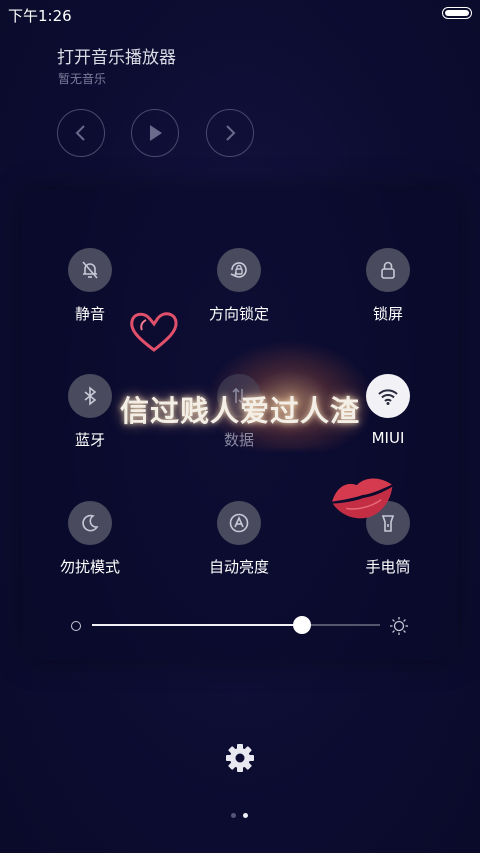 The width and height of the screenshot is (480, 853). What do you see at coordinates (76, 626) in the screenshot?
I see `brightness-low-icon` at bounding box center [76, 626].